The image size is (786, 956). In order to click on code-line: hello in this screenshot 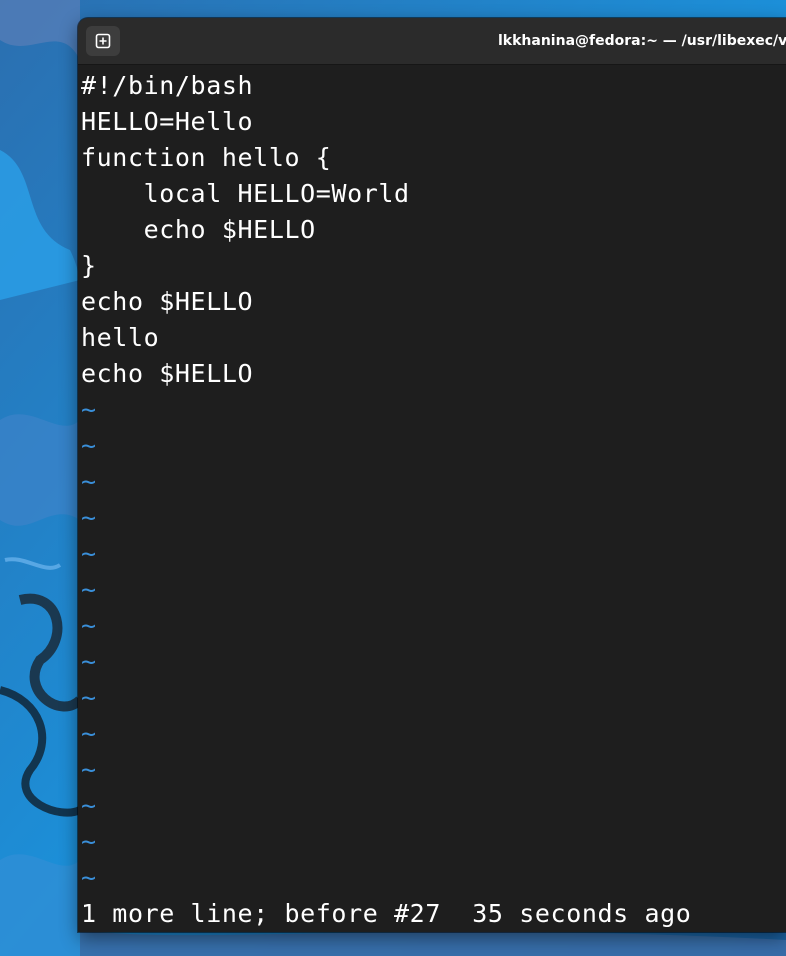, I will do `click(120, 337)`.